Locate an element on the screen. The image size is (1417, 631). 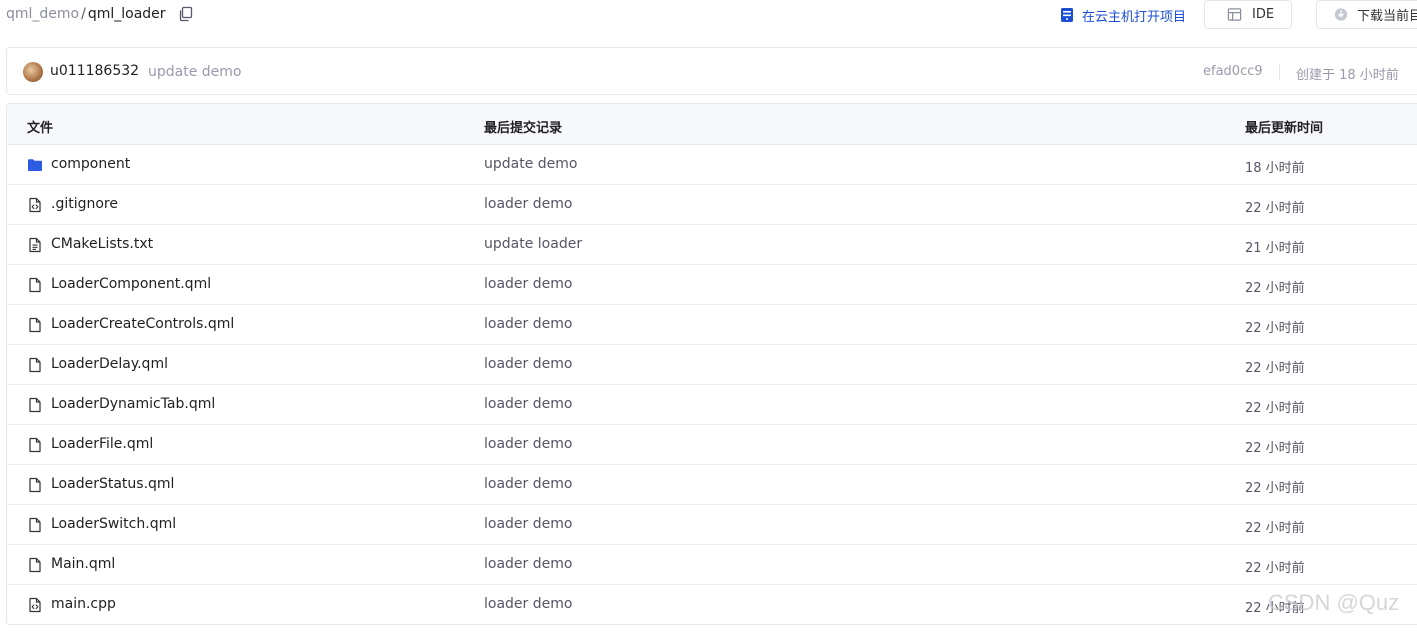
file-name-link: LoaderCreateControls.qml is located at coordinates (142, 324).